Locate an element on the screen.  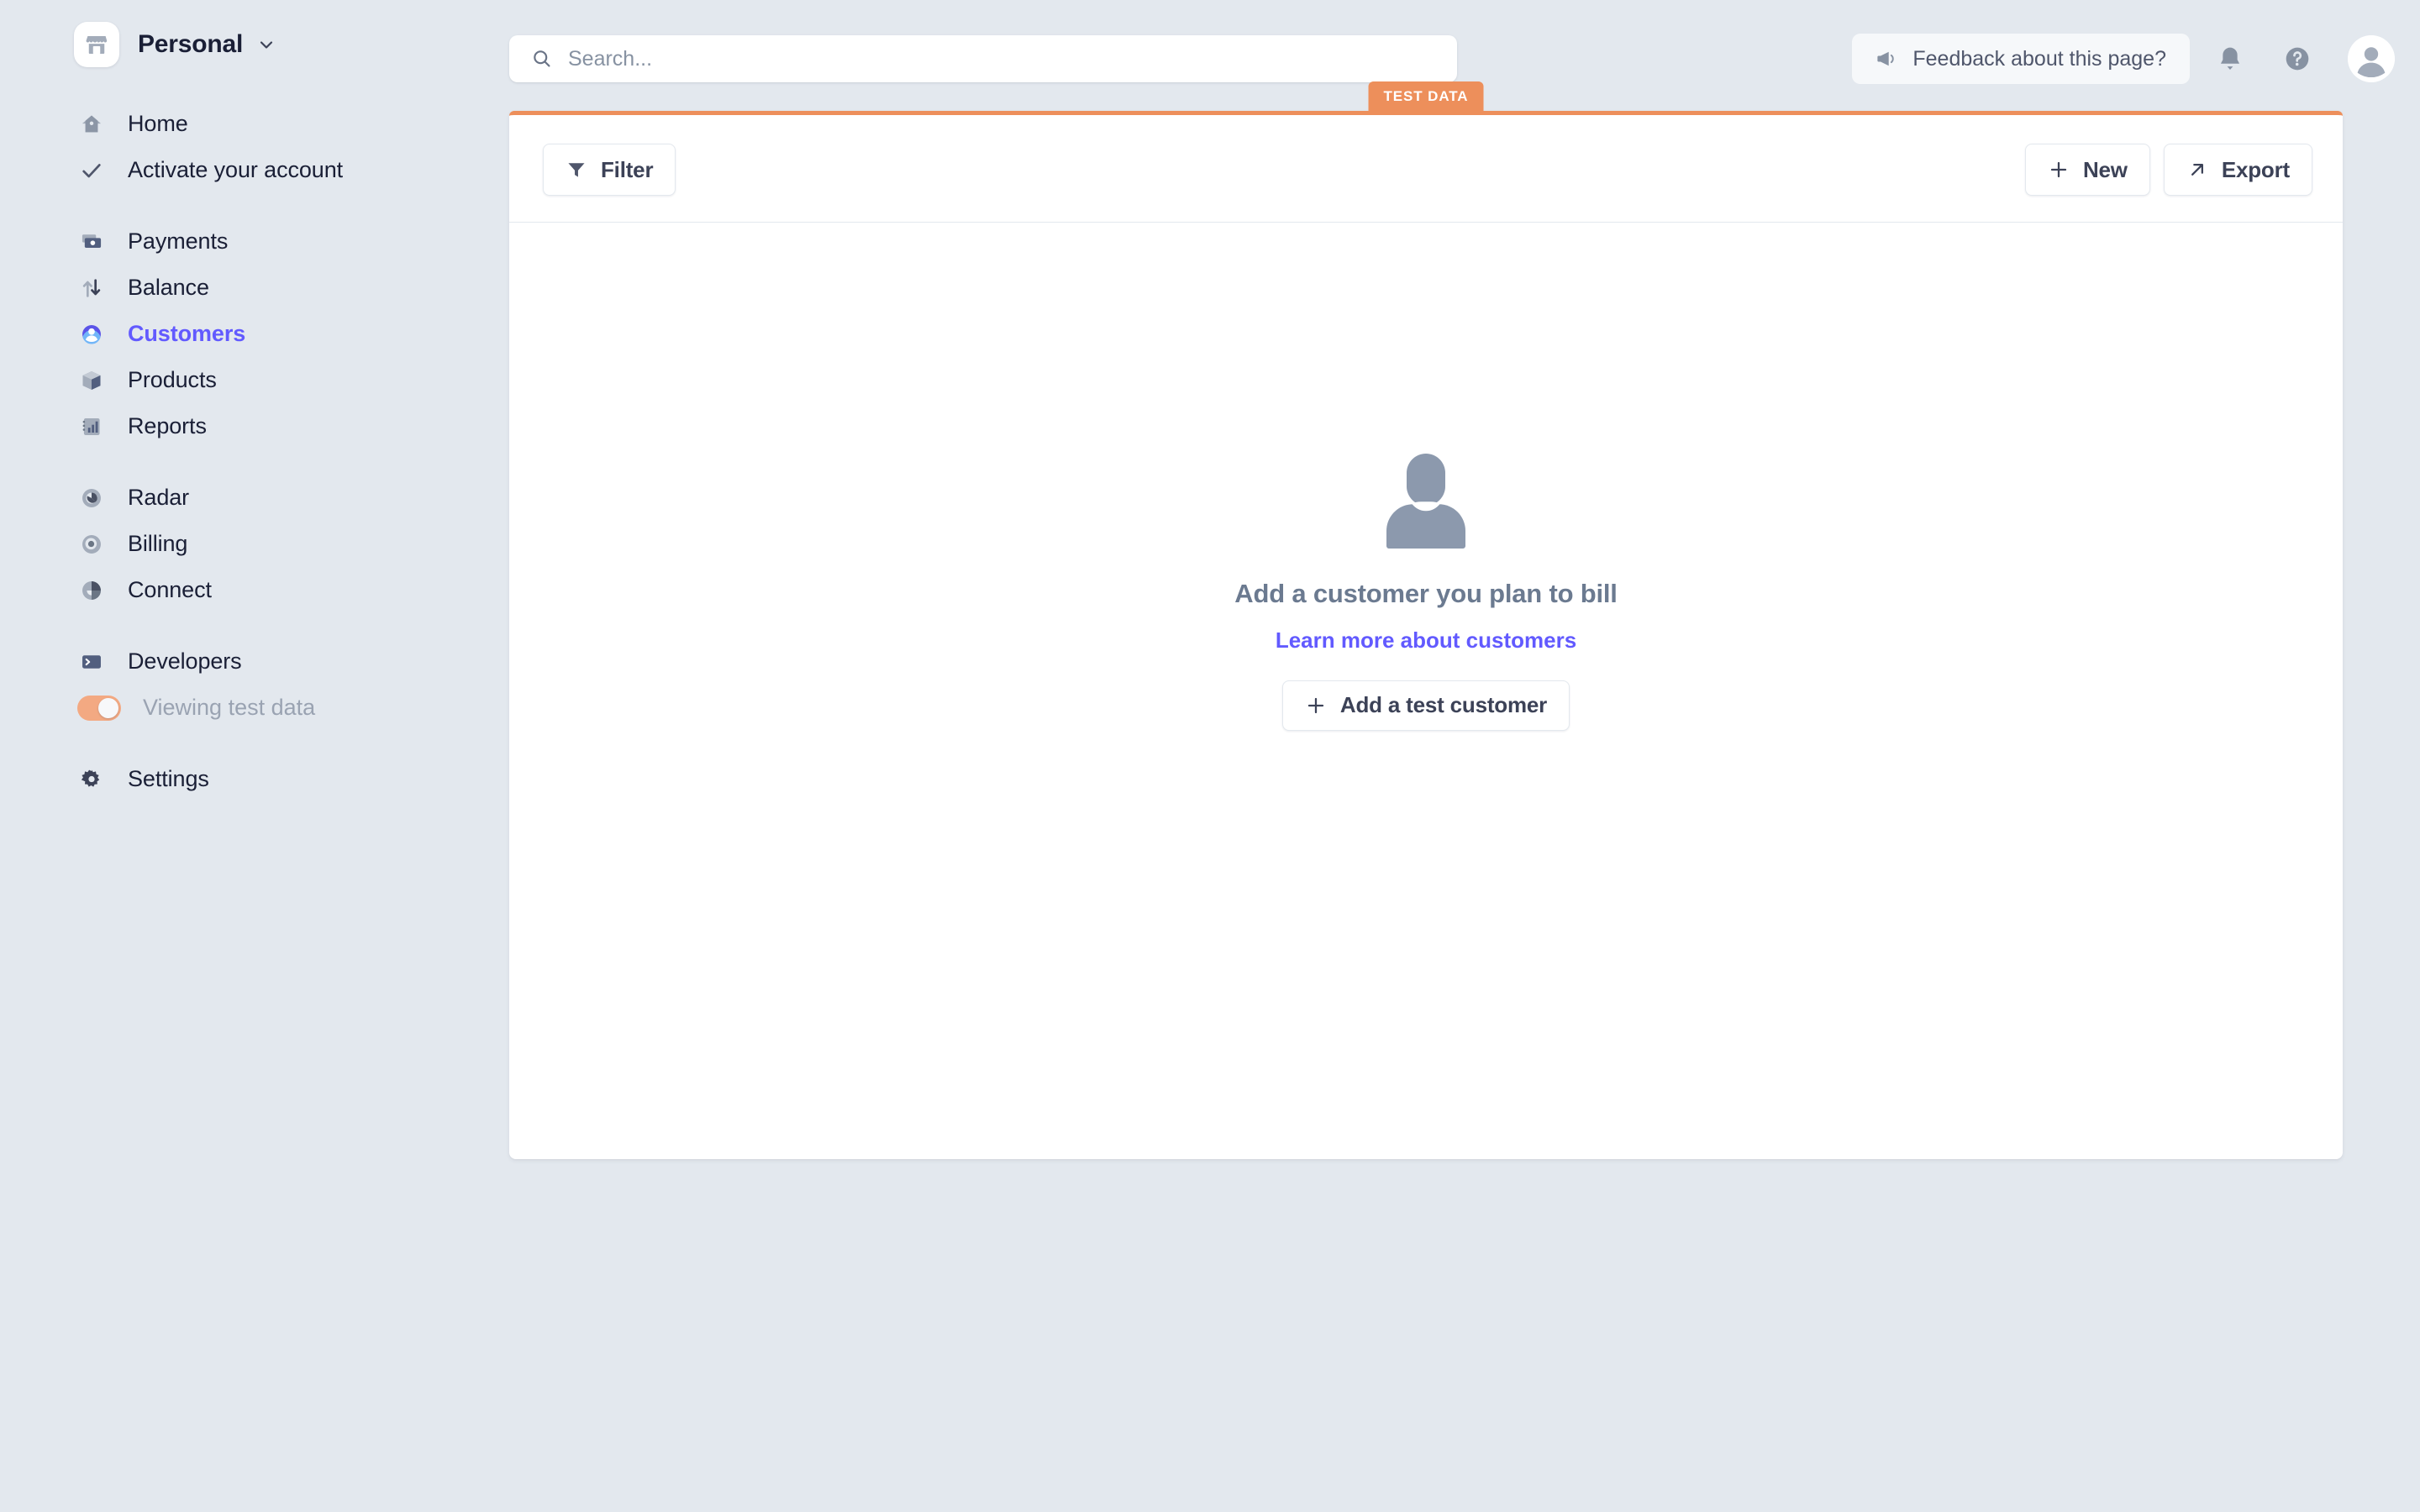
sidebar-item-label: Payments is located at coordinates (178, 241).